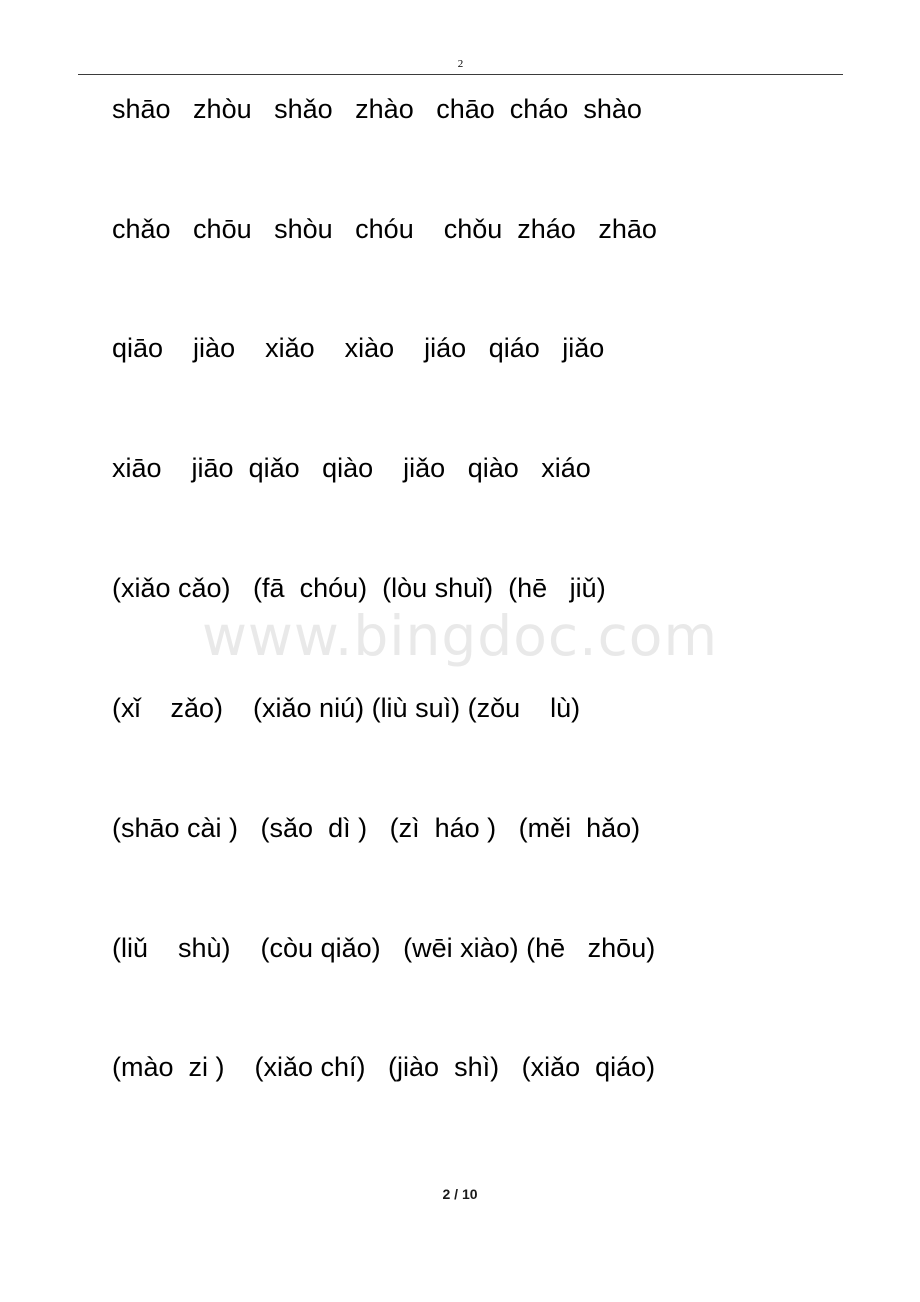  I want to click on pinyin-row: shāo zhòu shǎo zhào chāo cháo shào, so click(377, 109).